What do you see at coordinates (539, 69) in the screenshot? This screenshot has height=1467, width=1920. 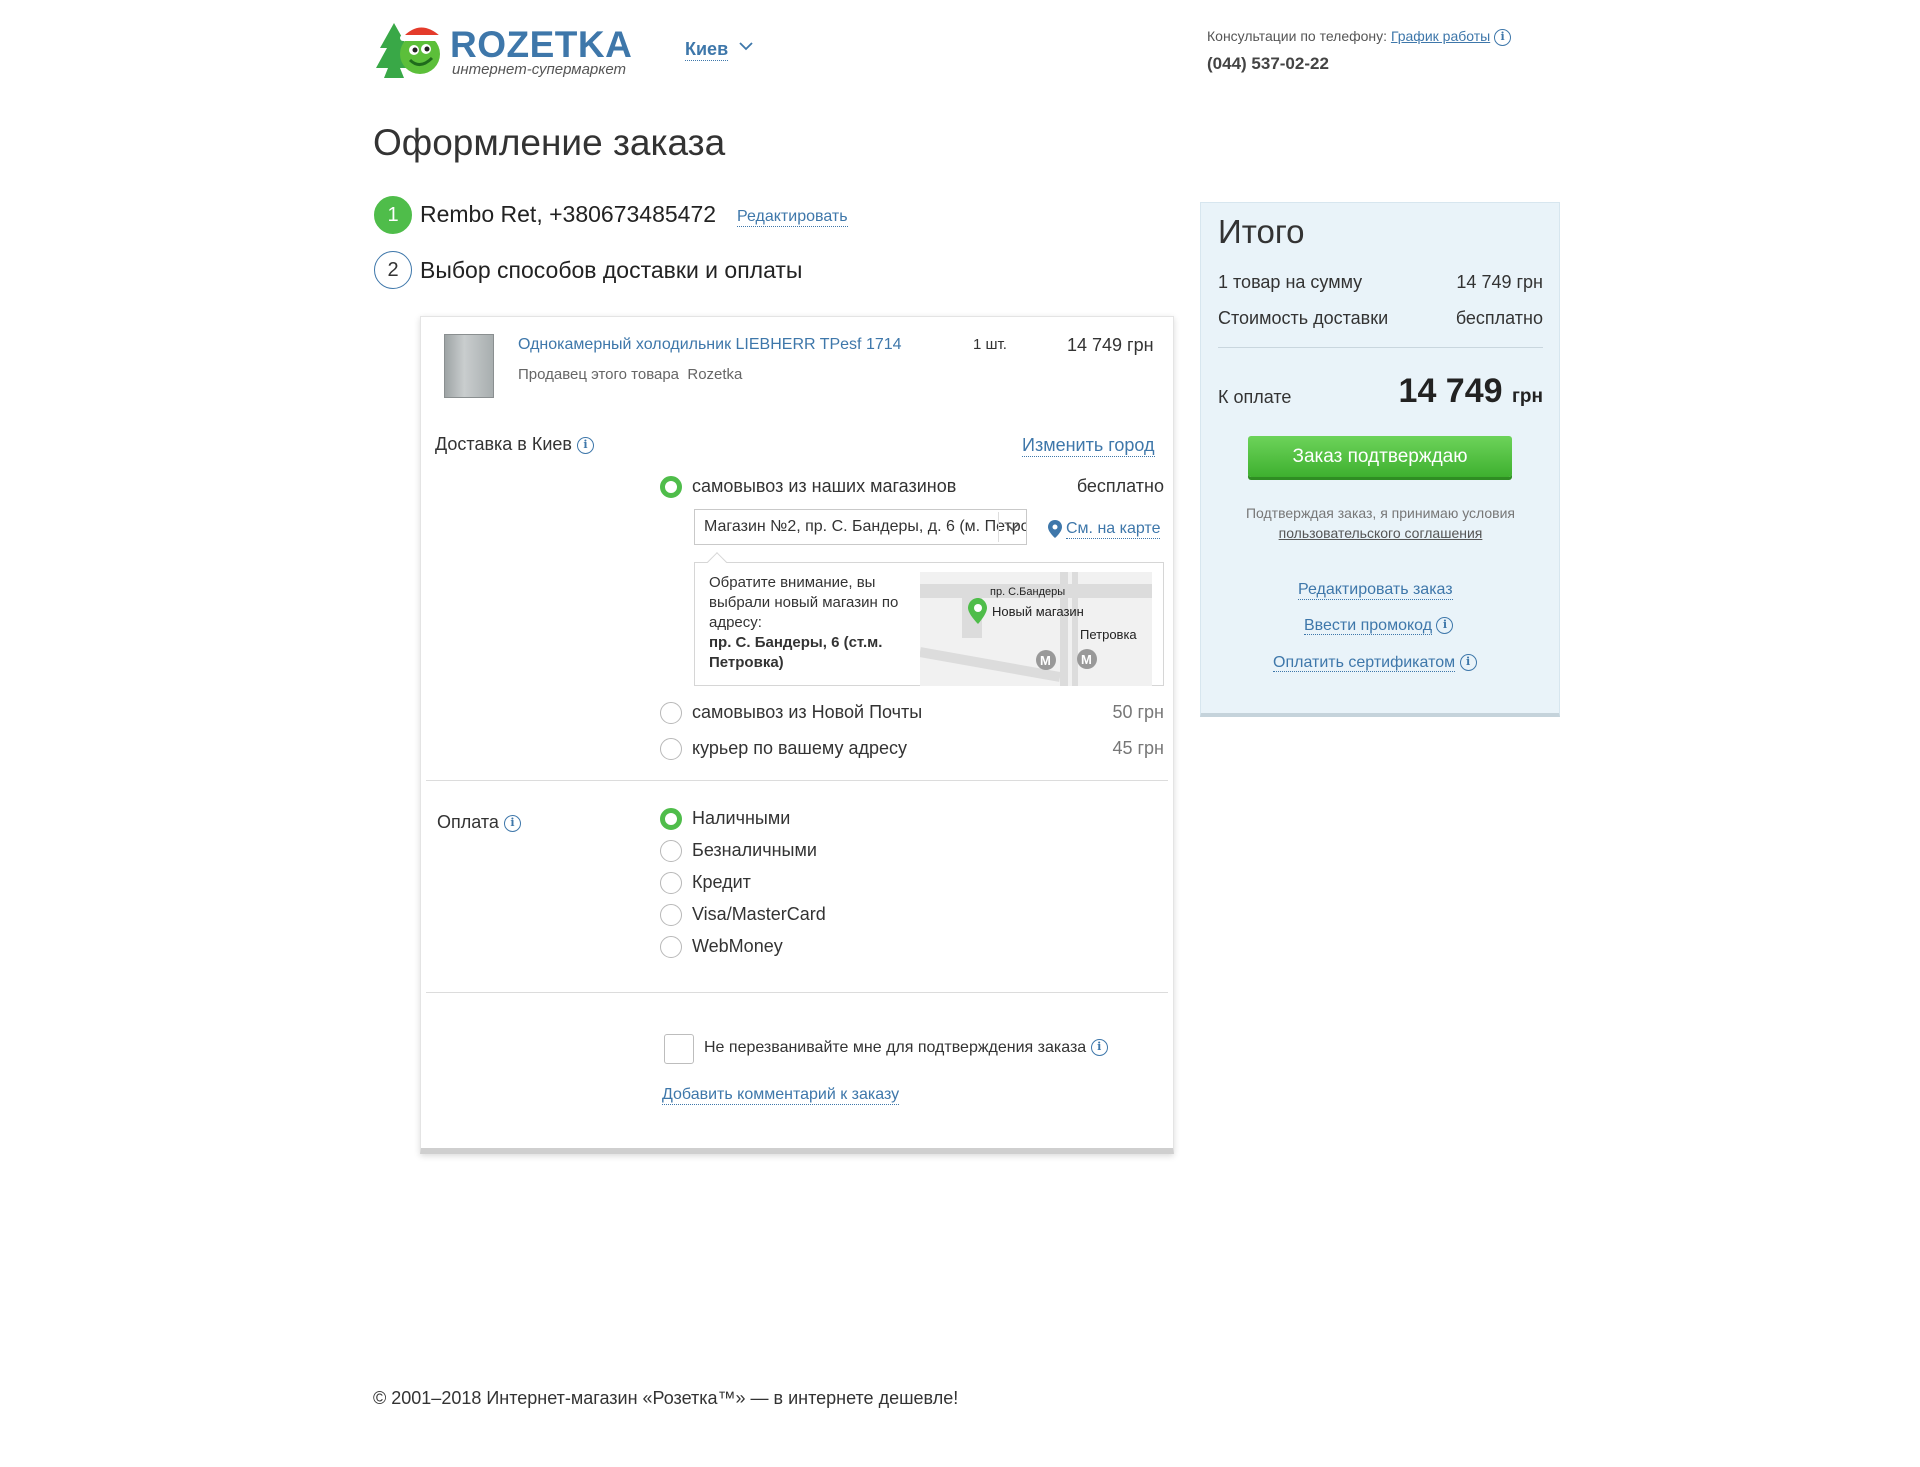 I see `logo-subtitle: интернет-супермаркет` at bounding box center [539, 69].